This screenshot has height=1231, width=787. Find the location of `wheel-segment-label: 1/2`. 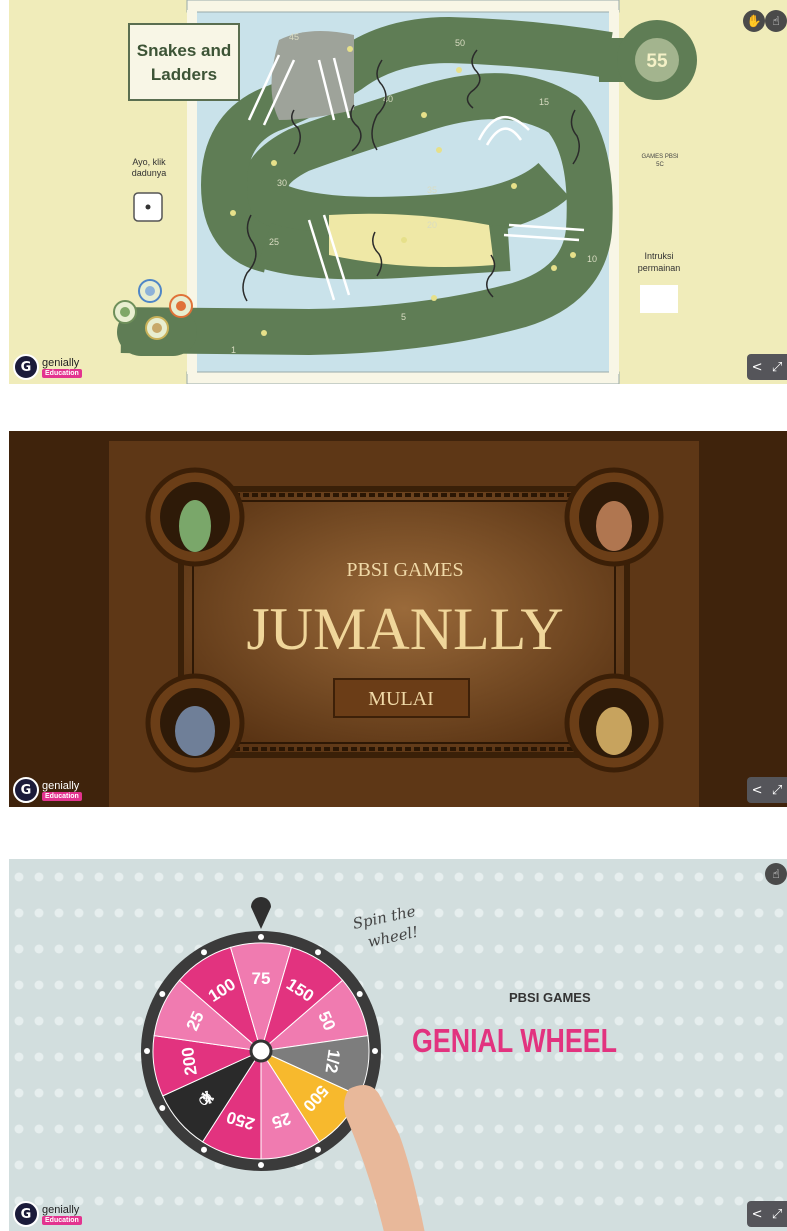

wheel-segment-label: 1/2 is located at coordinates (332, 1061).